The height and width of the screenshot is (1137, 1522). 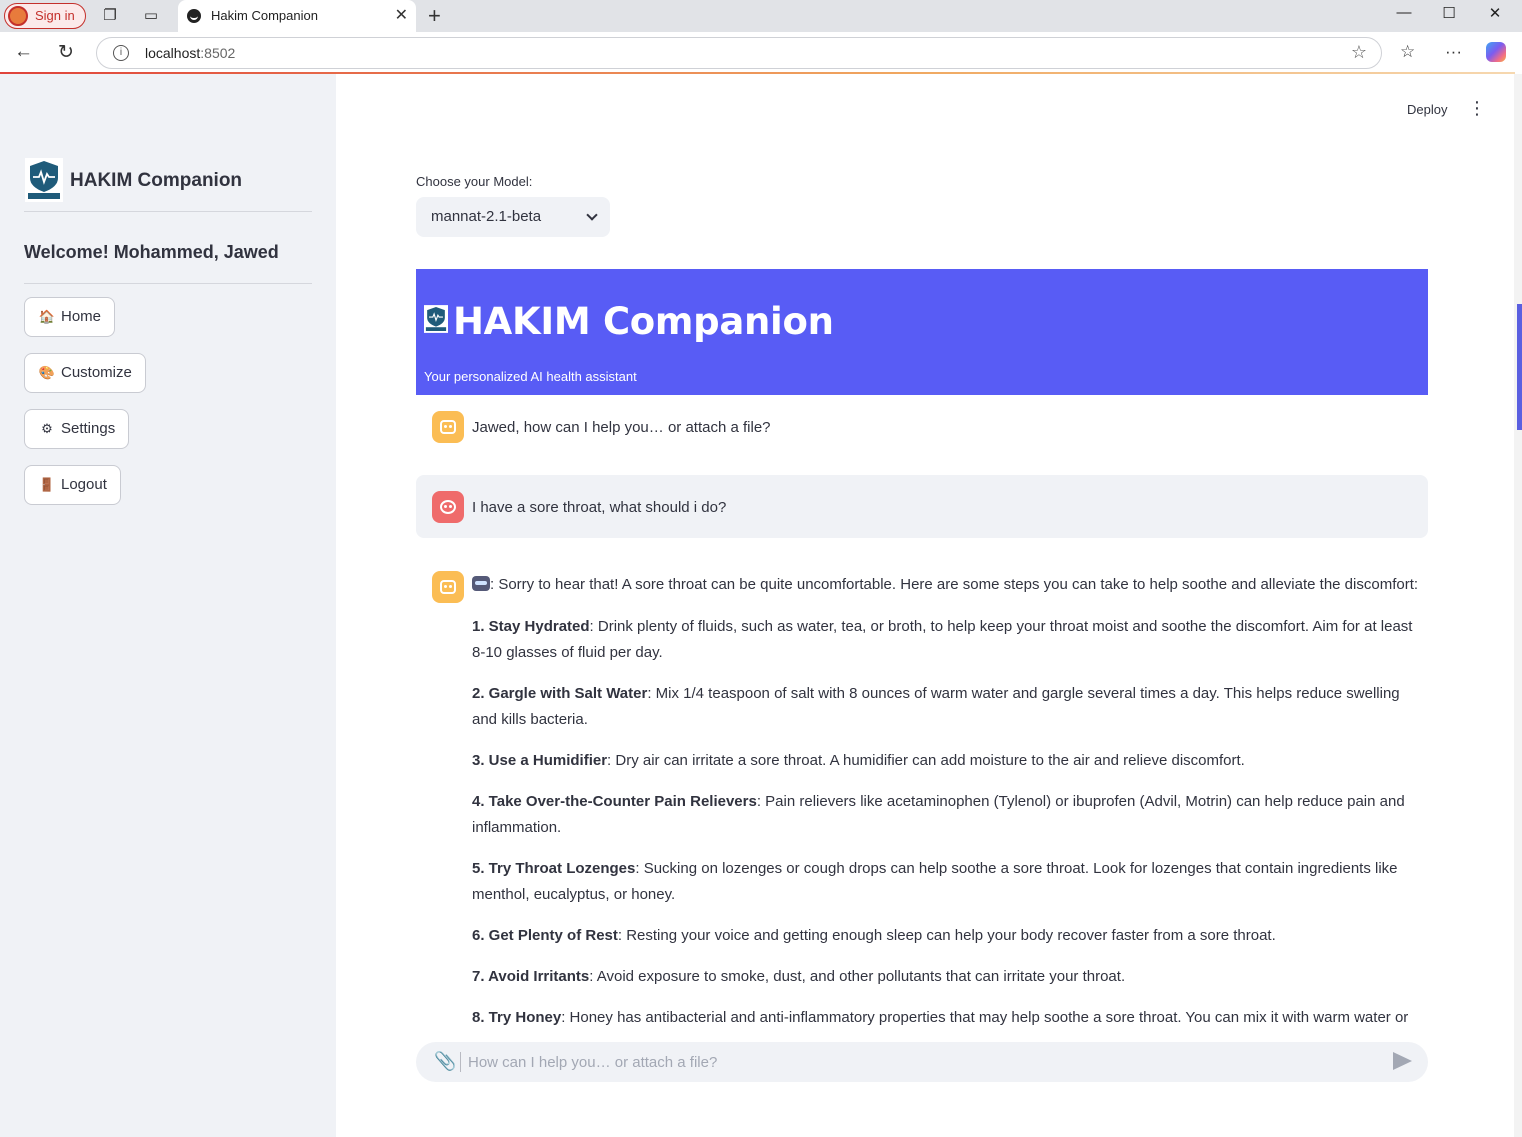 What do you see at coordinates (1495, 15) in the screenshot?
I see `close-window-icon: ✕` at bounding box center [1495, 15].